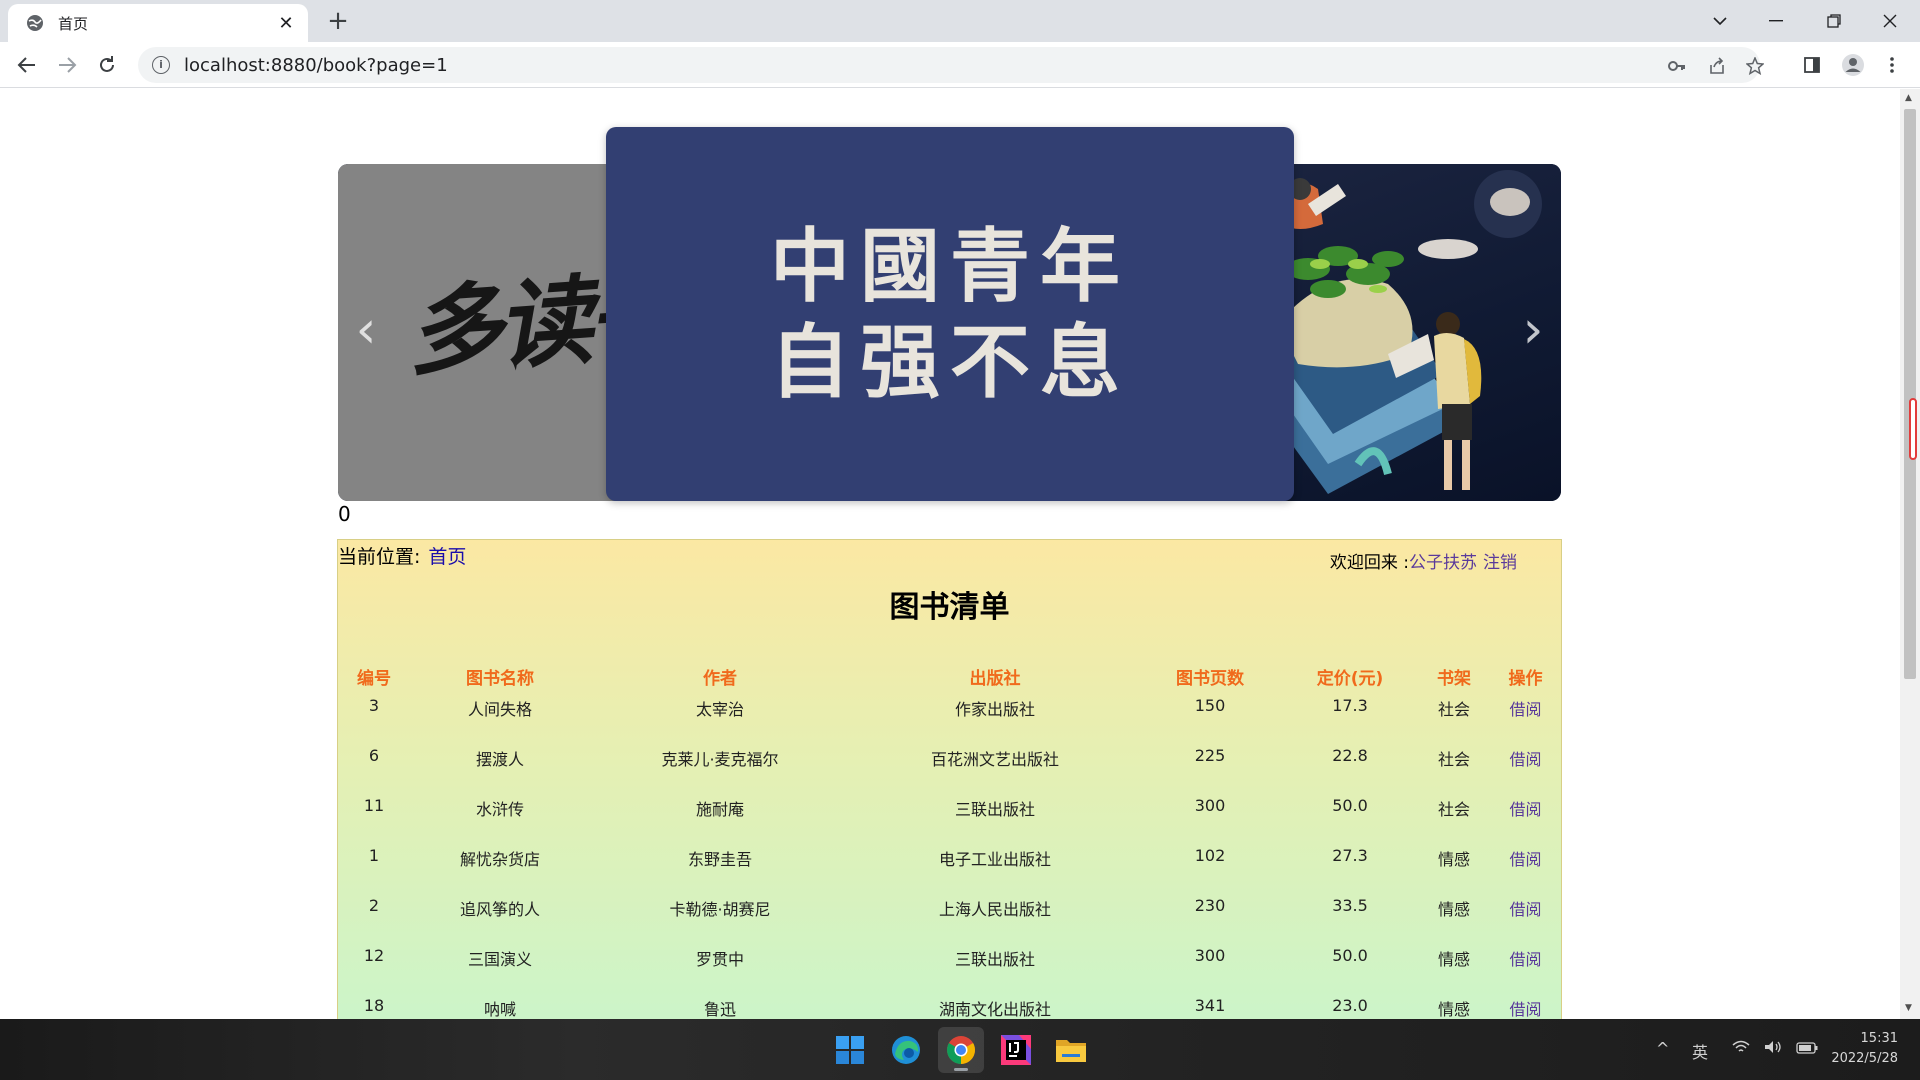 This screenshot has width=1920, height=1080. I want to click on table-row: 2 追风筝的人 卡勒德·胡赛尼 上海人民出版社 230 33.5 情感 借阅, so click(950, 919).